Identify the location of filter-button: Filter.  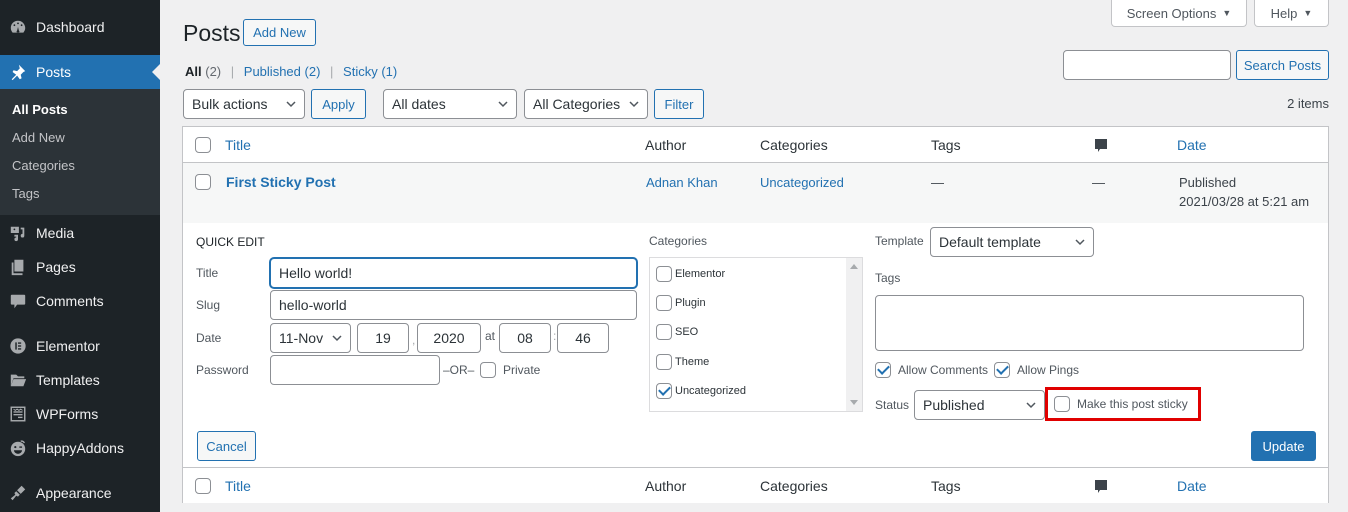
(679, 104).